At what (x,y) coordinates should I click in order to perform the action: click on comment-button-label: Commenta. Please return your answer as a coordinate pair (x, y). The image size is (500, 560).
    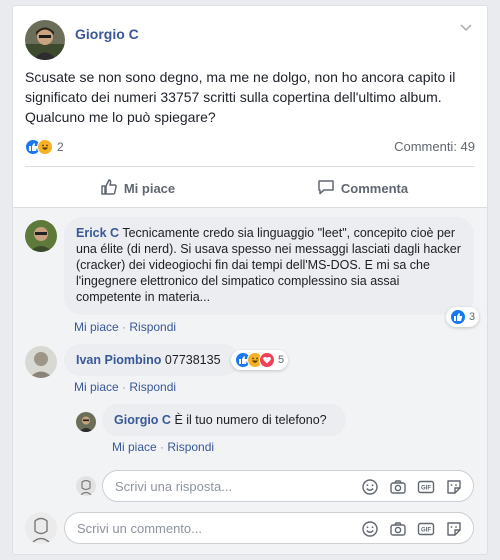
    Looking at the image, I should click on (374, 188).